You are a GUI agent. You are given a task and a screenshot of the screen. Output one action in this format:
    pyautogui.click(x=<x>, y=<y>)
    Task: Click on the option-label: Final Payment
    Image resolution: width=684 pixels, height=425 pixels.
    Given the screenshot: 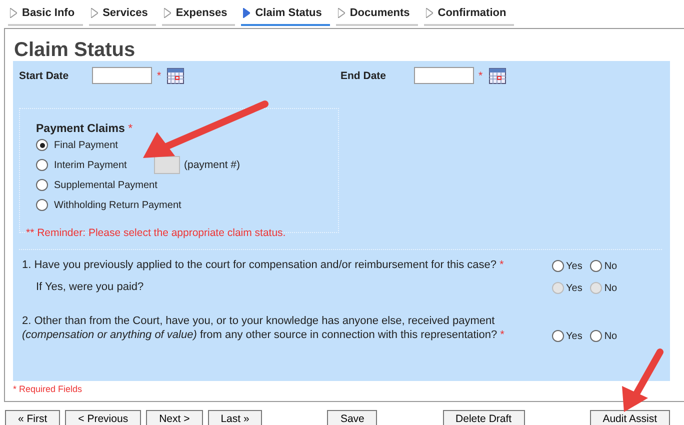 What is the action you would take?
    pyautogui.click(x=86, y=145)
    